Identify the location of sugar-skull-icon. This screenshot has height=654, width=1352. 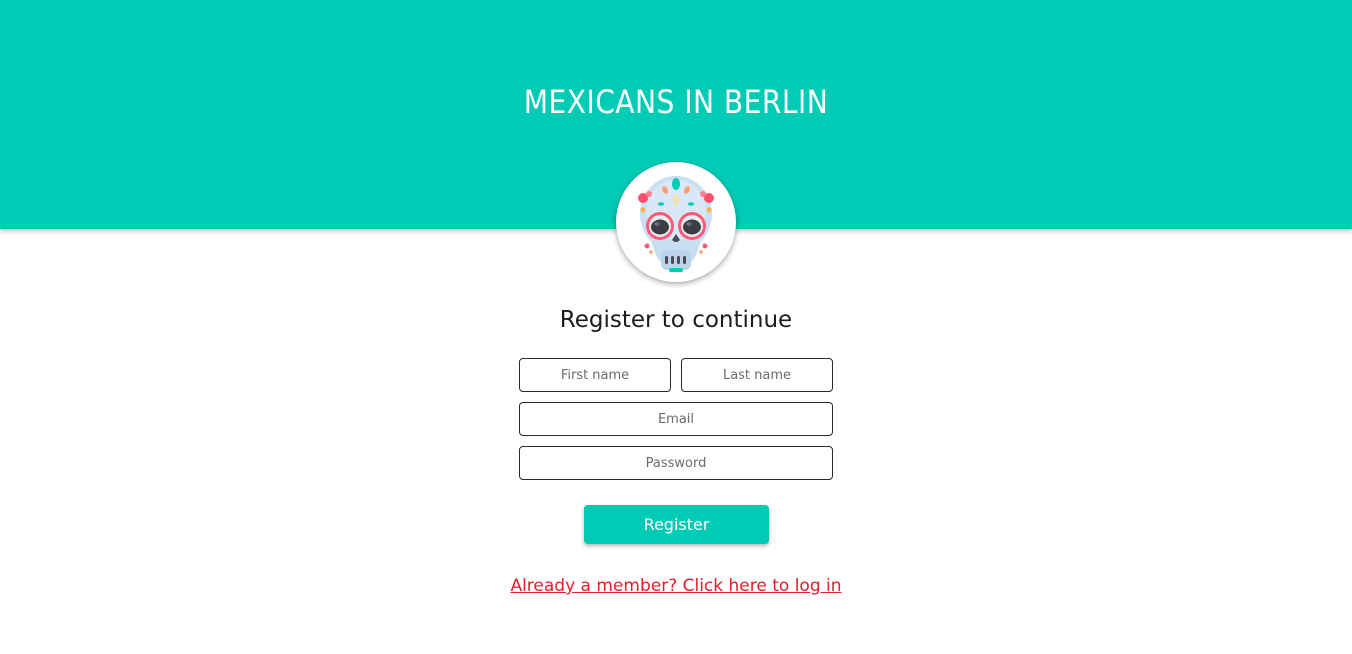
(676, 224).